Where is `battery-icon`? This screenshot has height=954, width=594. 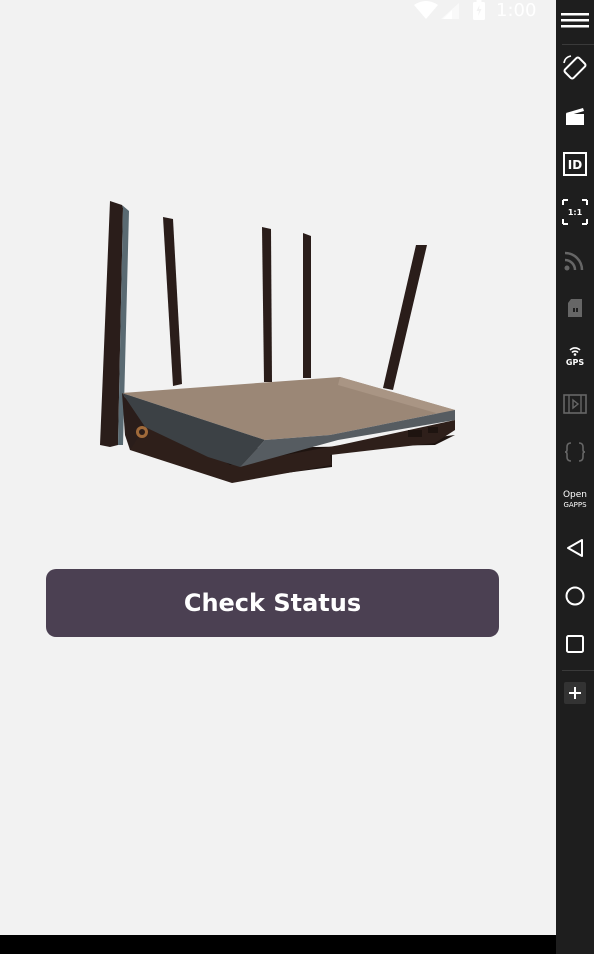 battery-icon is located at coordinates (479, 10).